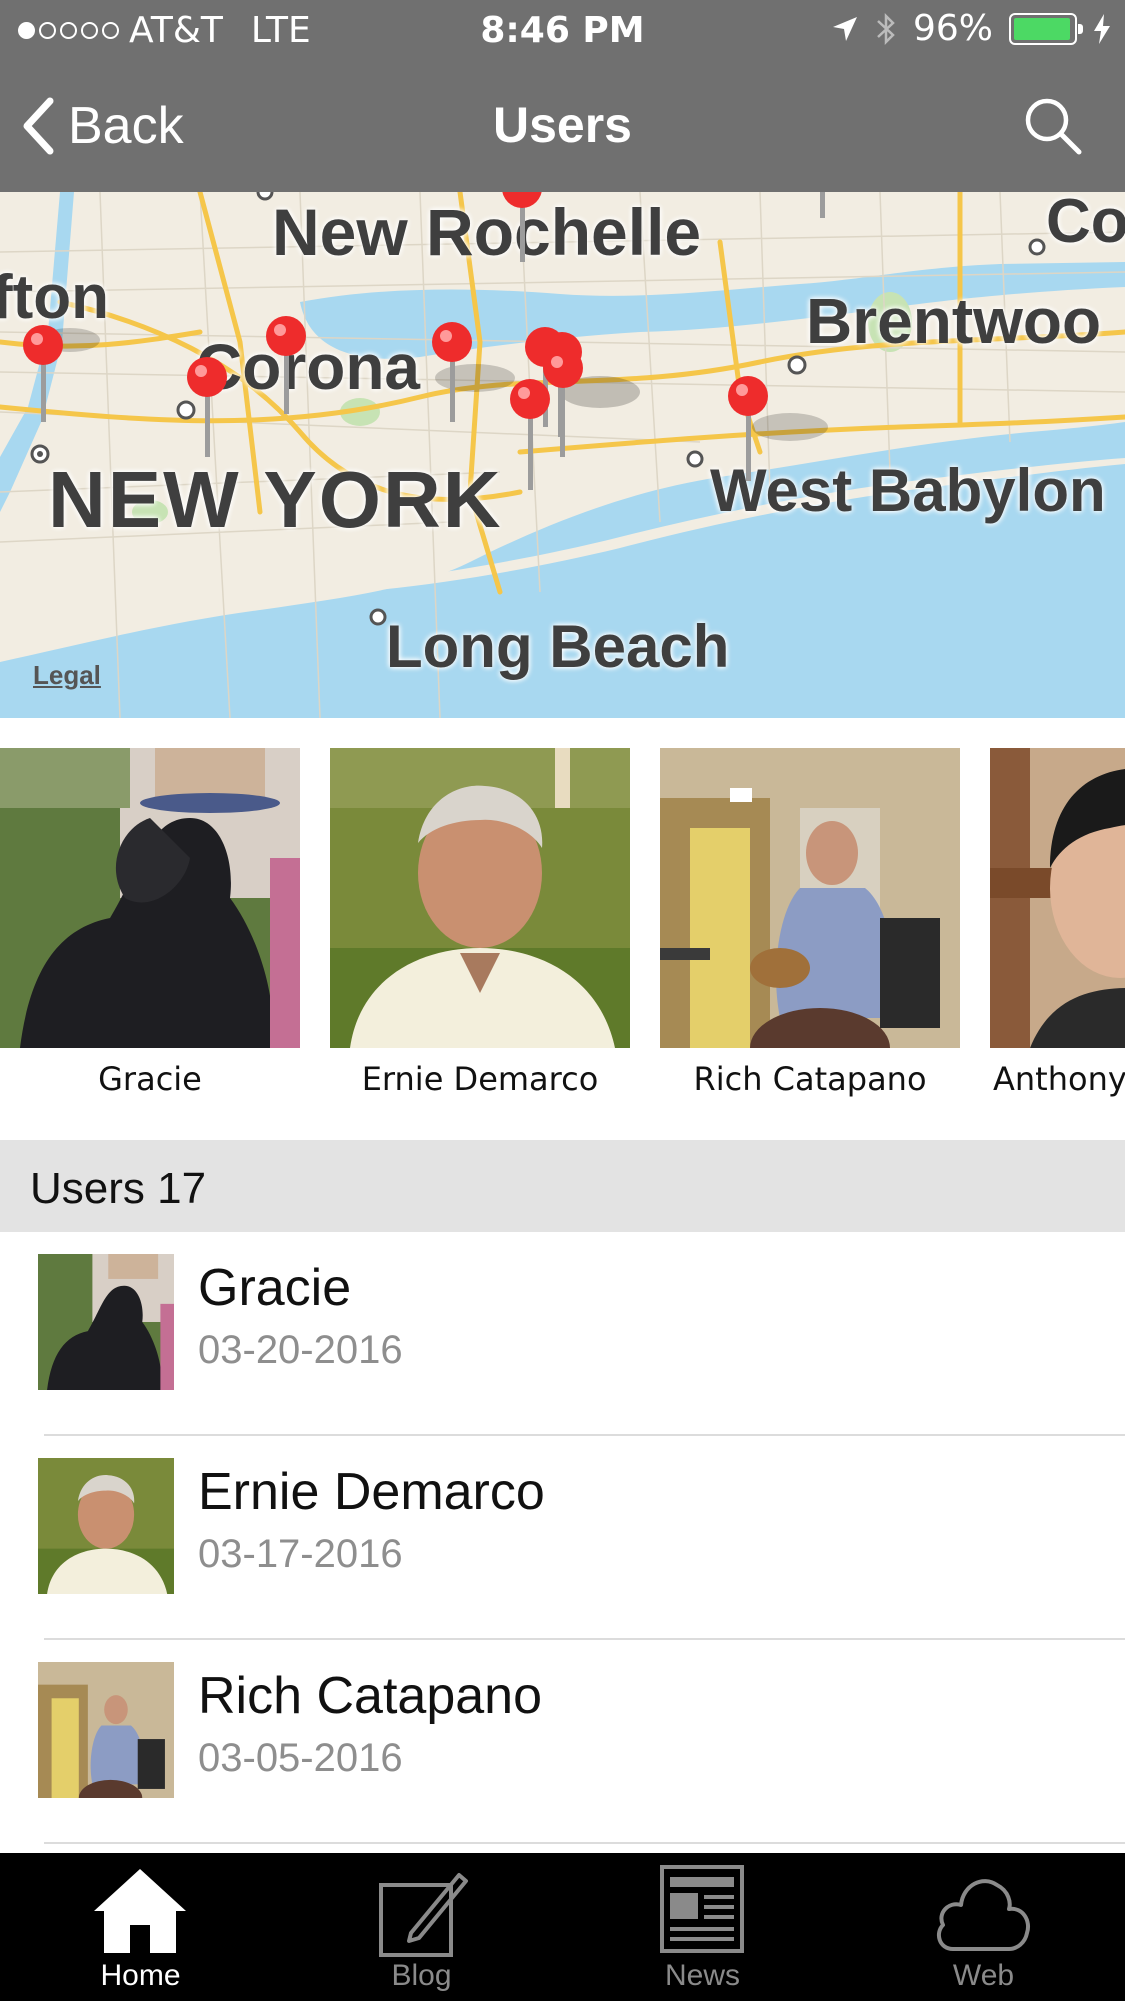  I want to click on tab-home-label: Home, so click(140, 1975).